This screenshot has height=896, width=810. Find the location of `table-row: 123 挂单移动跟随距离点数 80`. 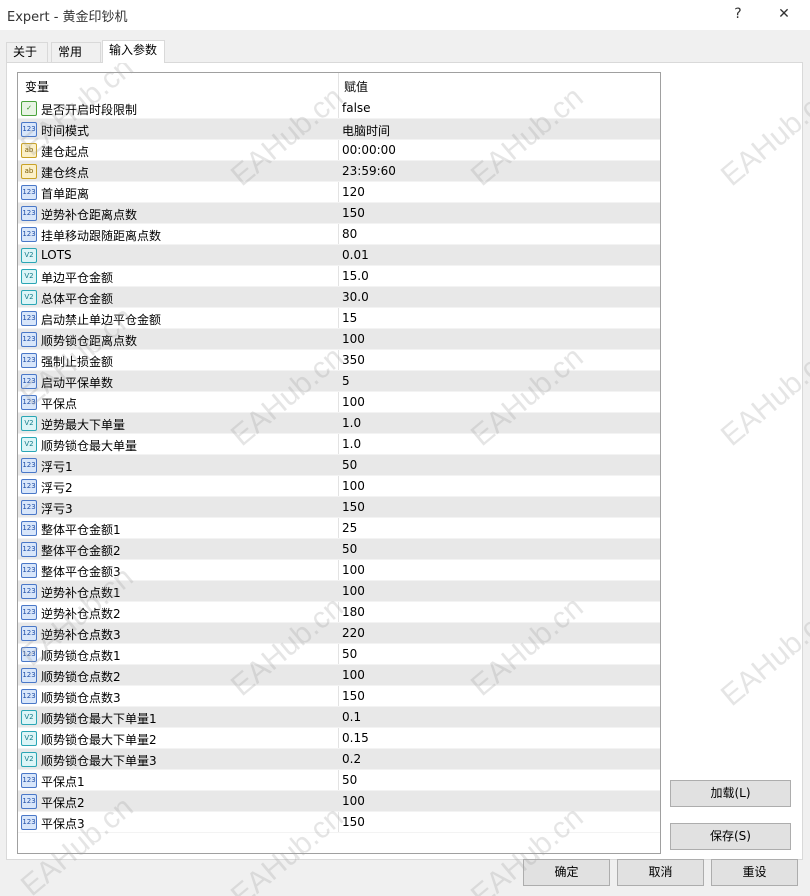

table-row: 123 挂单移动跟随距离点数 80 is located at coordinates (339, 234).